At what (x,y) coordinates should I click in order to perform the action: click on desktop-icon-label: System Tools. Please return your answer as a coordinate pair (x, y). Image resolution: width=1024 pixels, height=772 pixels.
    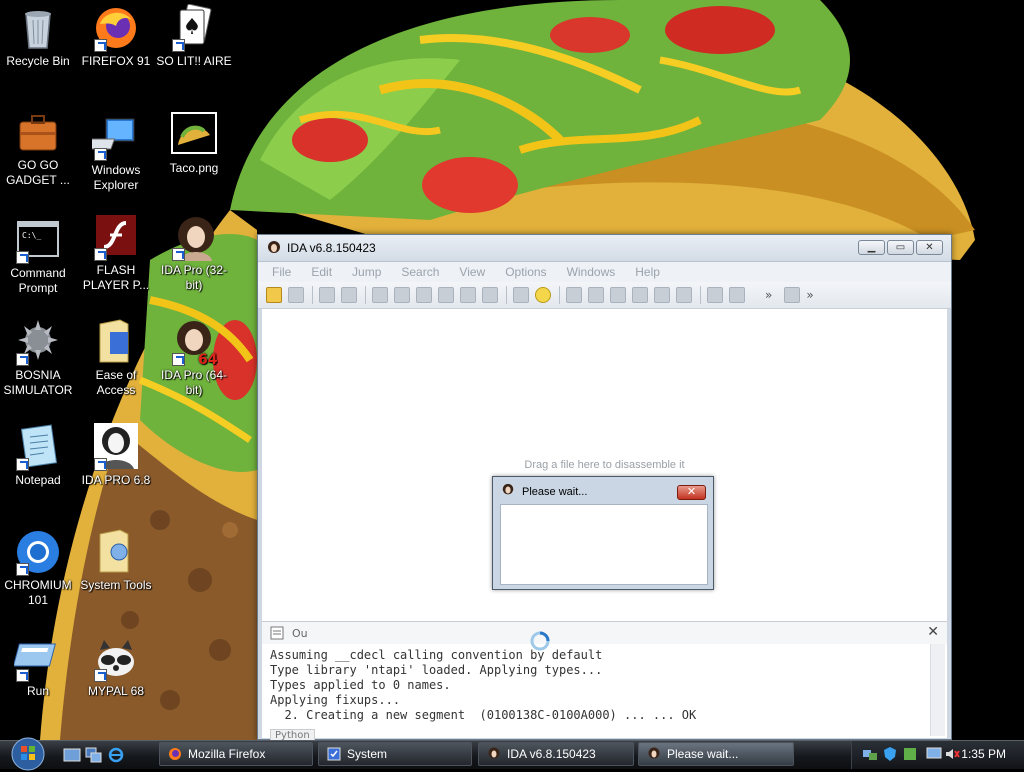
    Looking at the image, I should click on (116, 585).